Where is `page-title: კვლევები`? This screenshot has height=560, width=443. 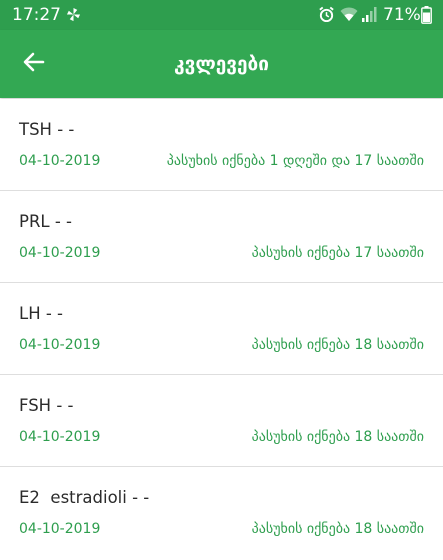 page-title: კვლევები is located at coordinates (221, 64).